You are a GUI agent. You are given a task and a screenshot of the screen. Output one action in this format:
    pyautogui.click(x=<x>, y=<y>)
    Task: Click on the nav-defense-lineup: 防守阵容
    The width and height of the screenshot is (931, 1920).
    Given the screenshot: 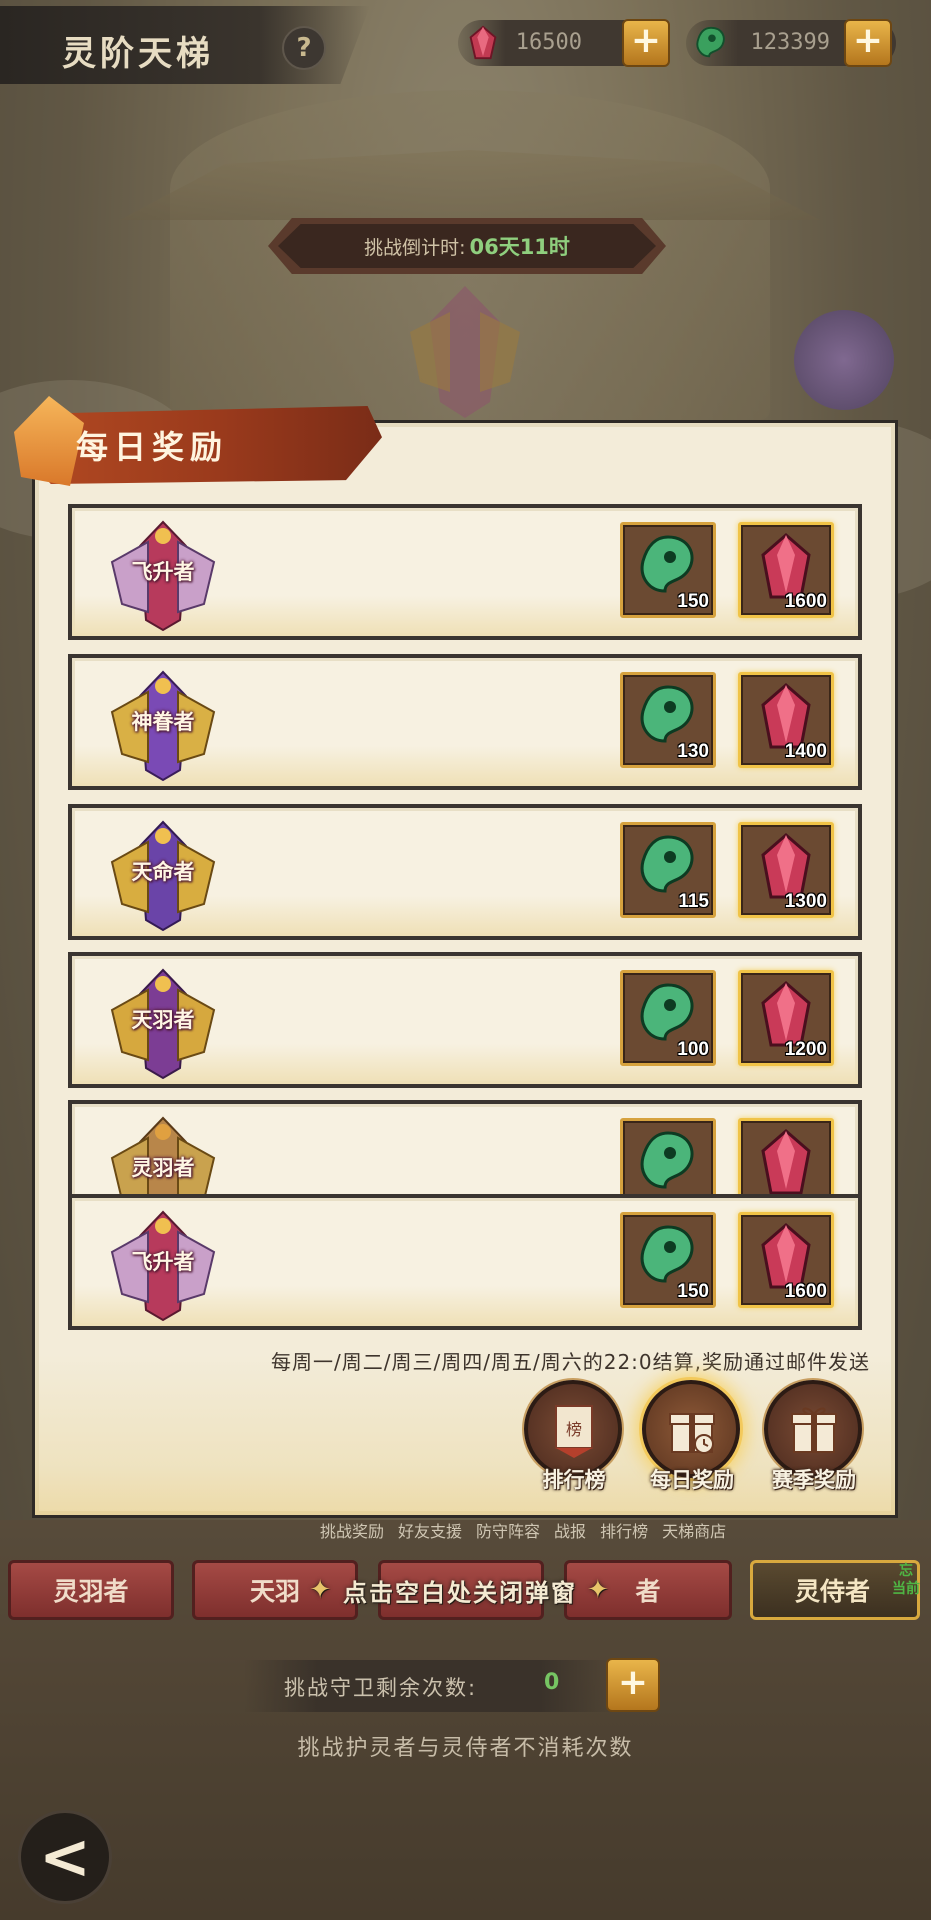 What is the action you would take?
    pyautogui.click(x=508, y=1530)
    